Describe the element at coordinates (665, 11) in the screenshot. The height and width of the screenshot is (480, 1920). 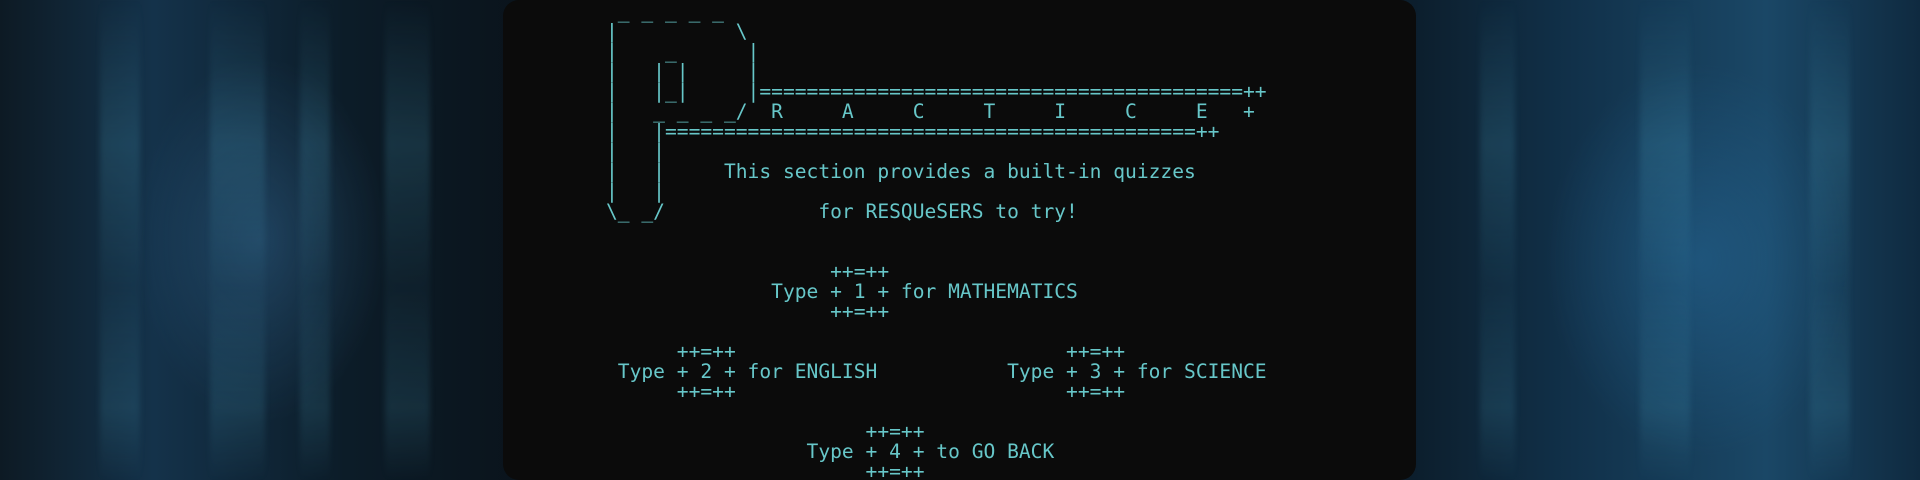
I see `banner-line: _ _ _ _ _` at that location.